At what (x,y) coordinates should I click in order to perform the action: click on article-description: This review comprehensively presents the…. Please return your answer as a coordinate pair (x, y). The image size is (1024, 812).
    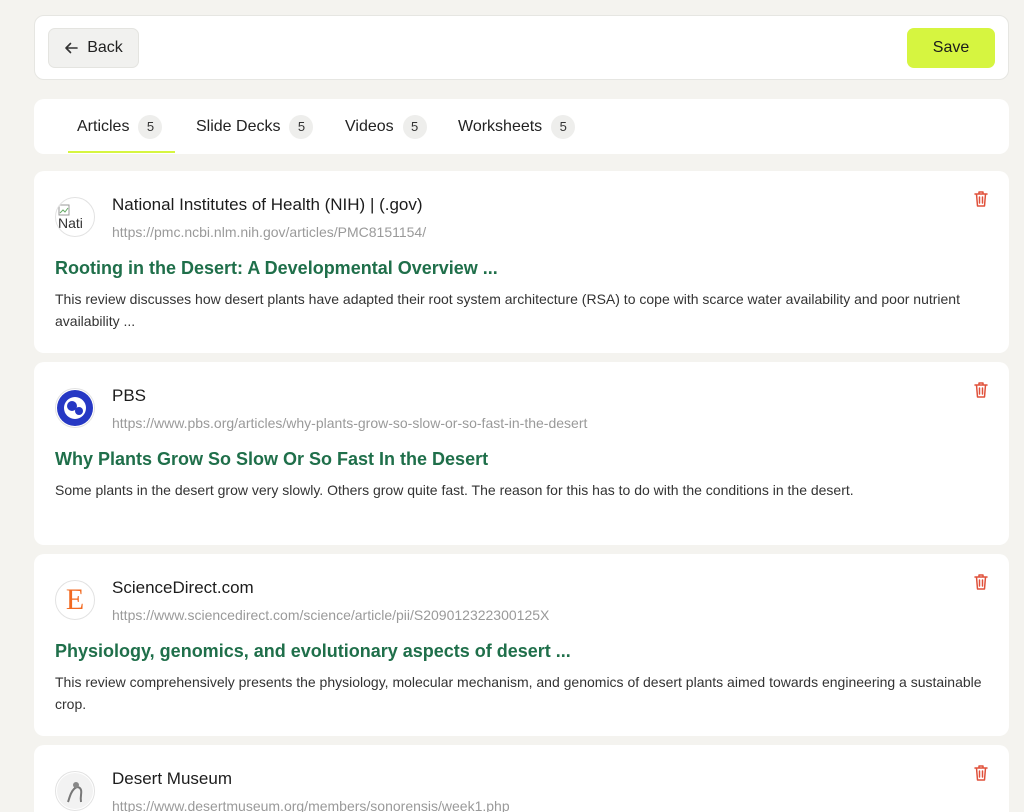
    Looking at the image, I should click on (518, 693).